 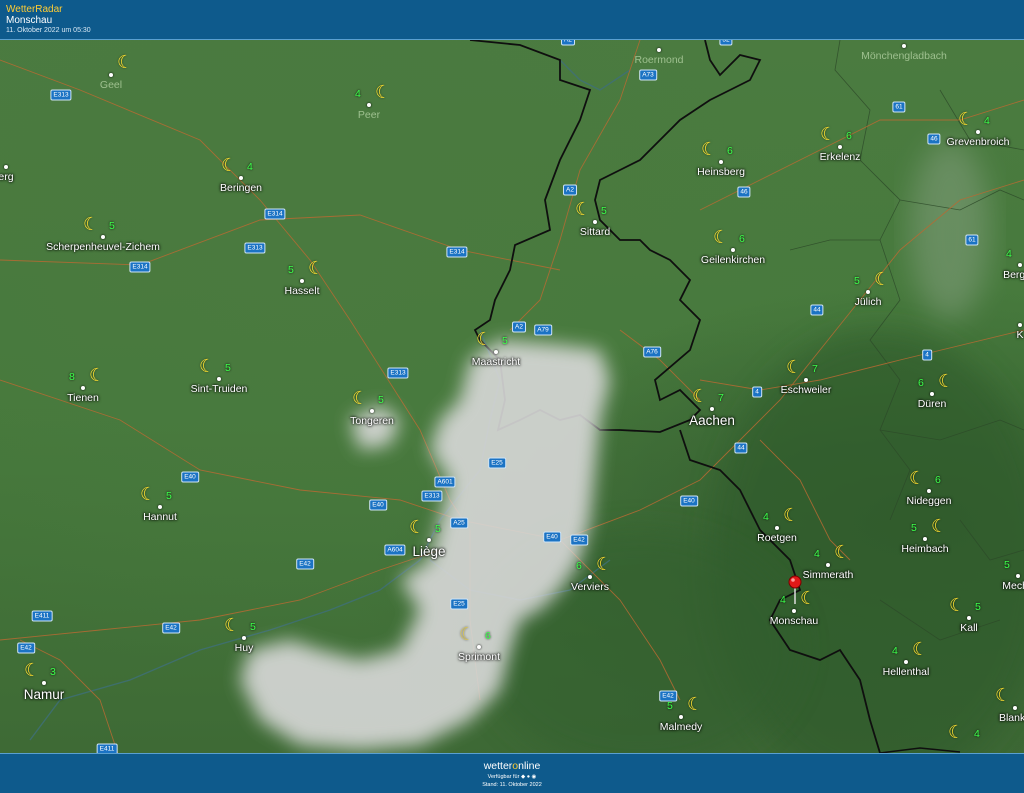 I want to click on city-label-hellenthal: Hellenthal, so click(x=906, y=672).